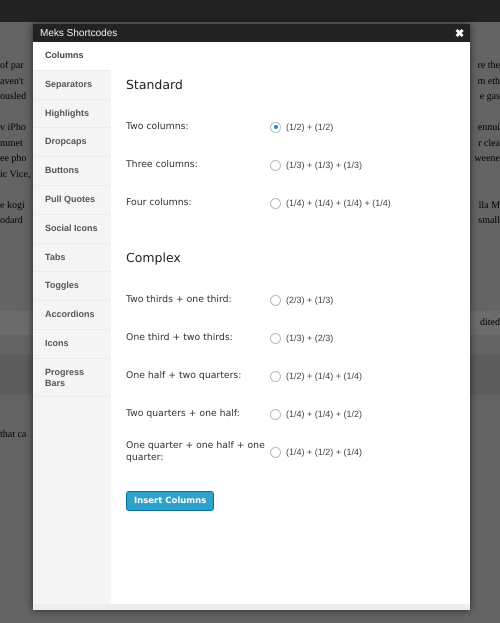 The image size is (500, 623). I want to click on layout-value: (1/2) + (1/2), so click(310, 127).